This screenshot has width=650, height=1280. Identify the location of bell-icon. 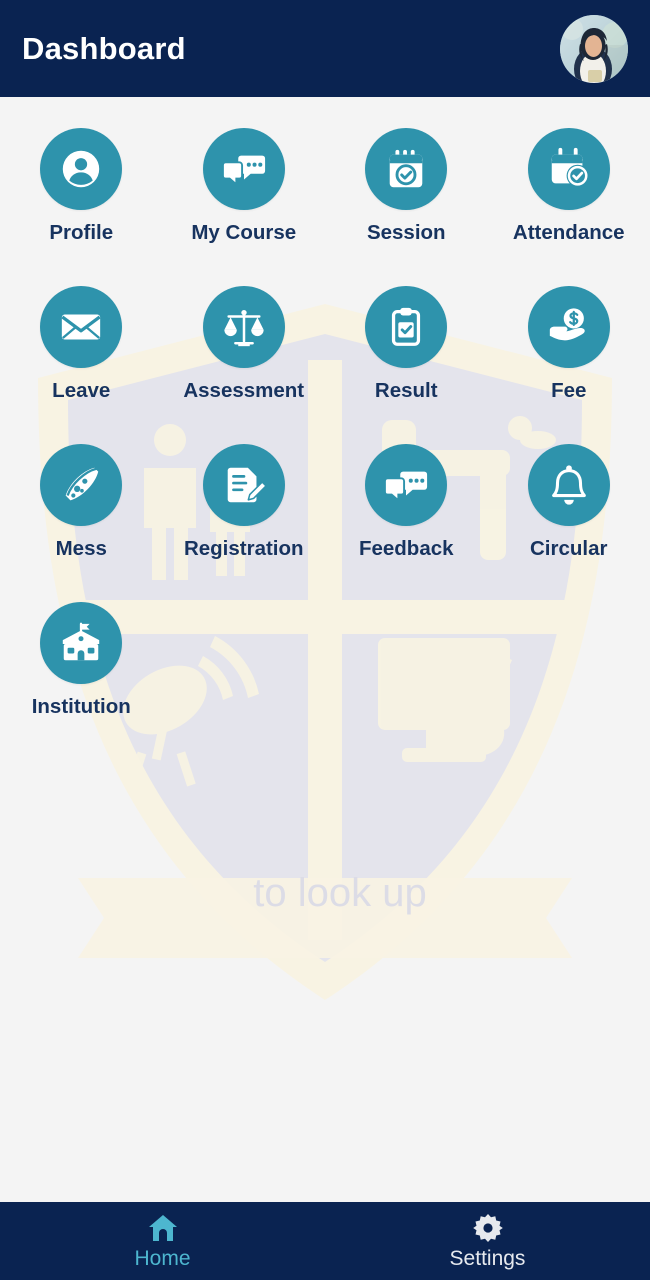
(568, 485).